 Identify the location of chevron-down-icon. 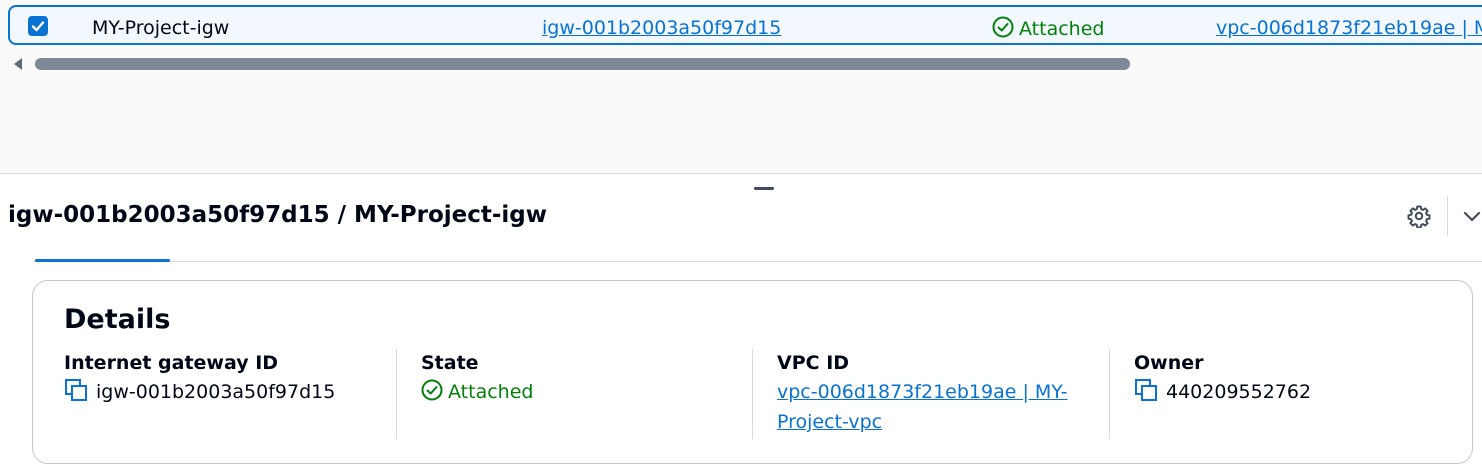
(1472, 216).